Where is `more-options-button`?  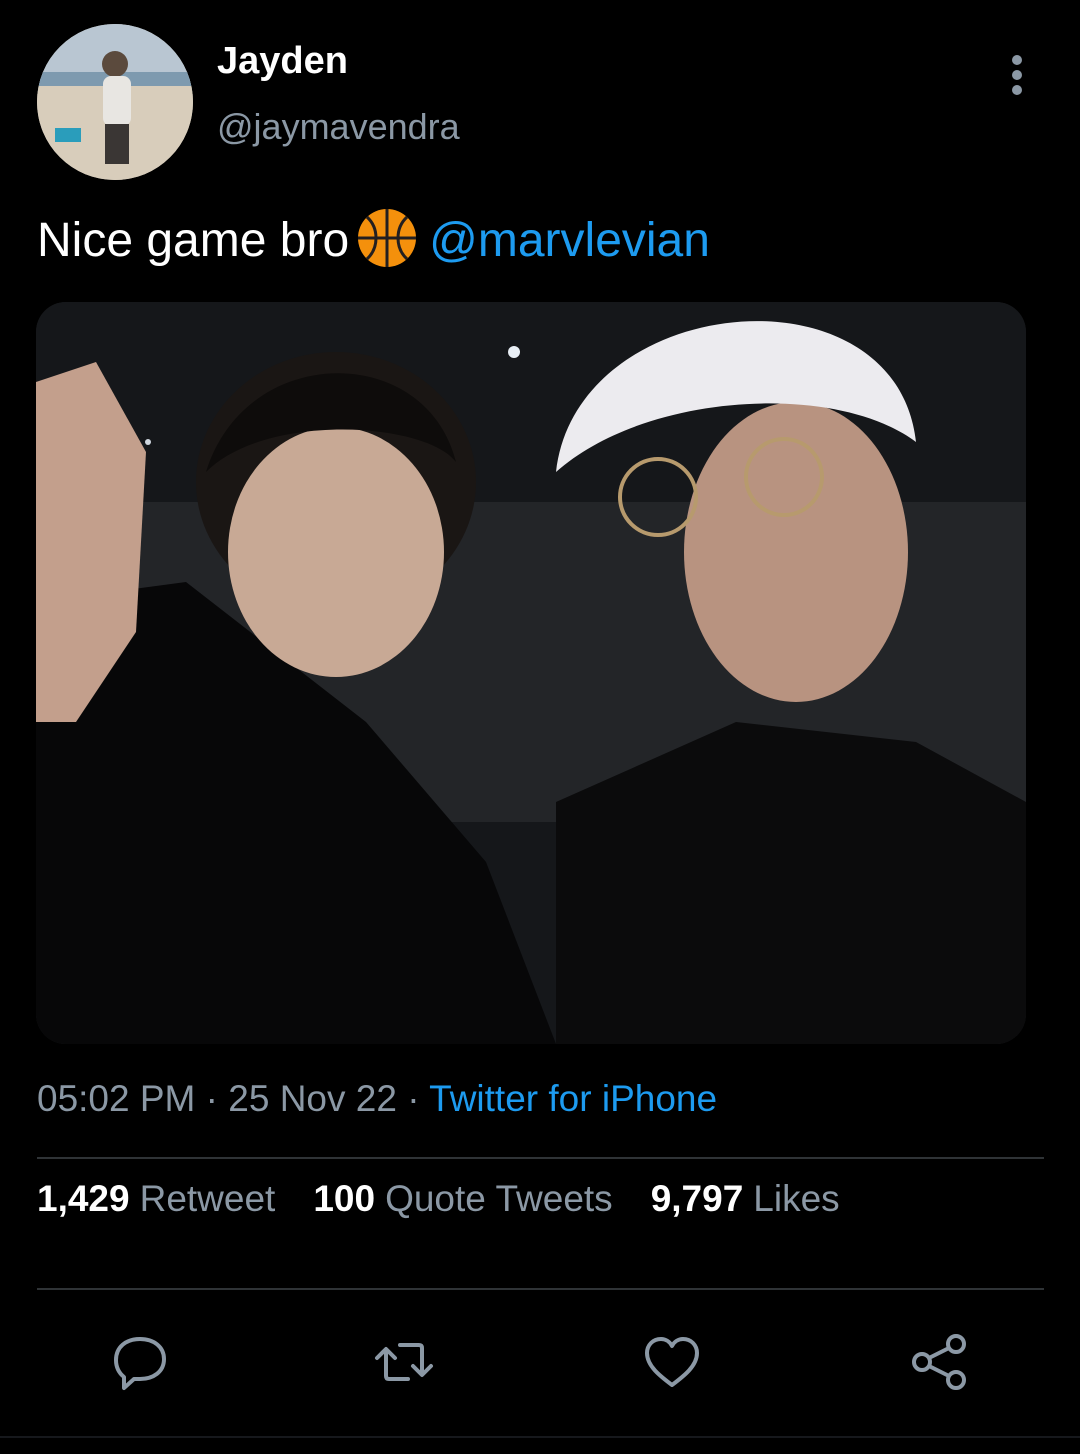
more-options-button is located at coordinates (1017, 75).